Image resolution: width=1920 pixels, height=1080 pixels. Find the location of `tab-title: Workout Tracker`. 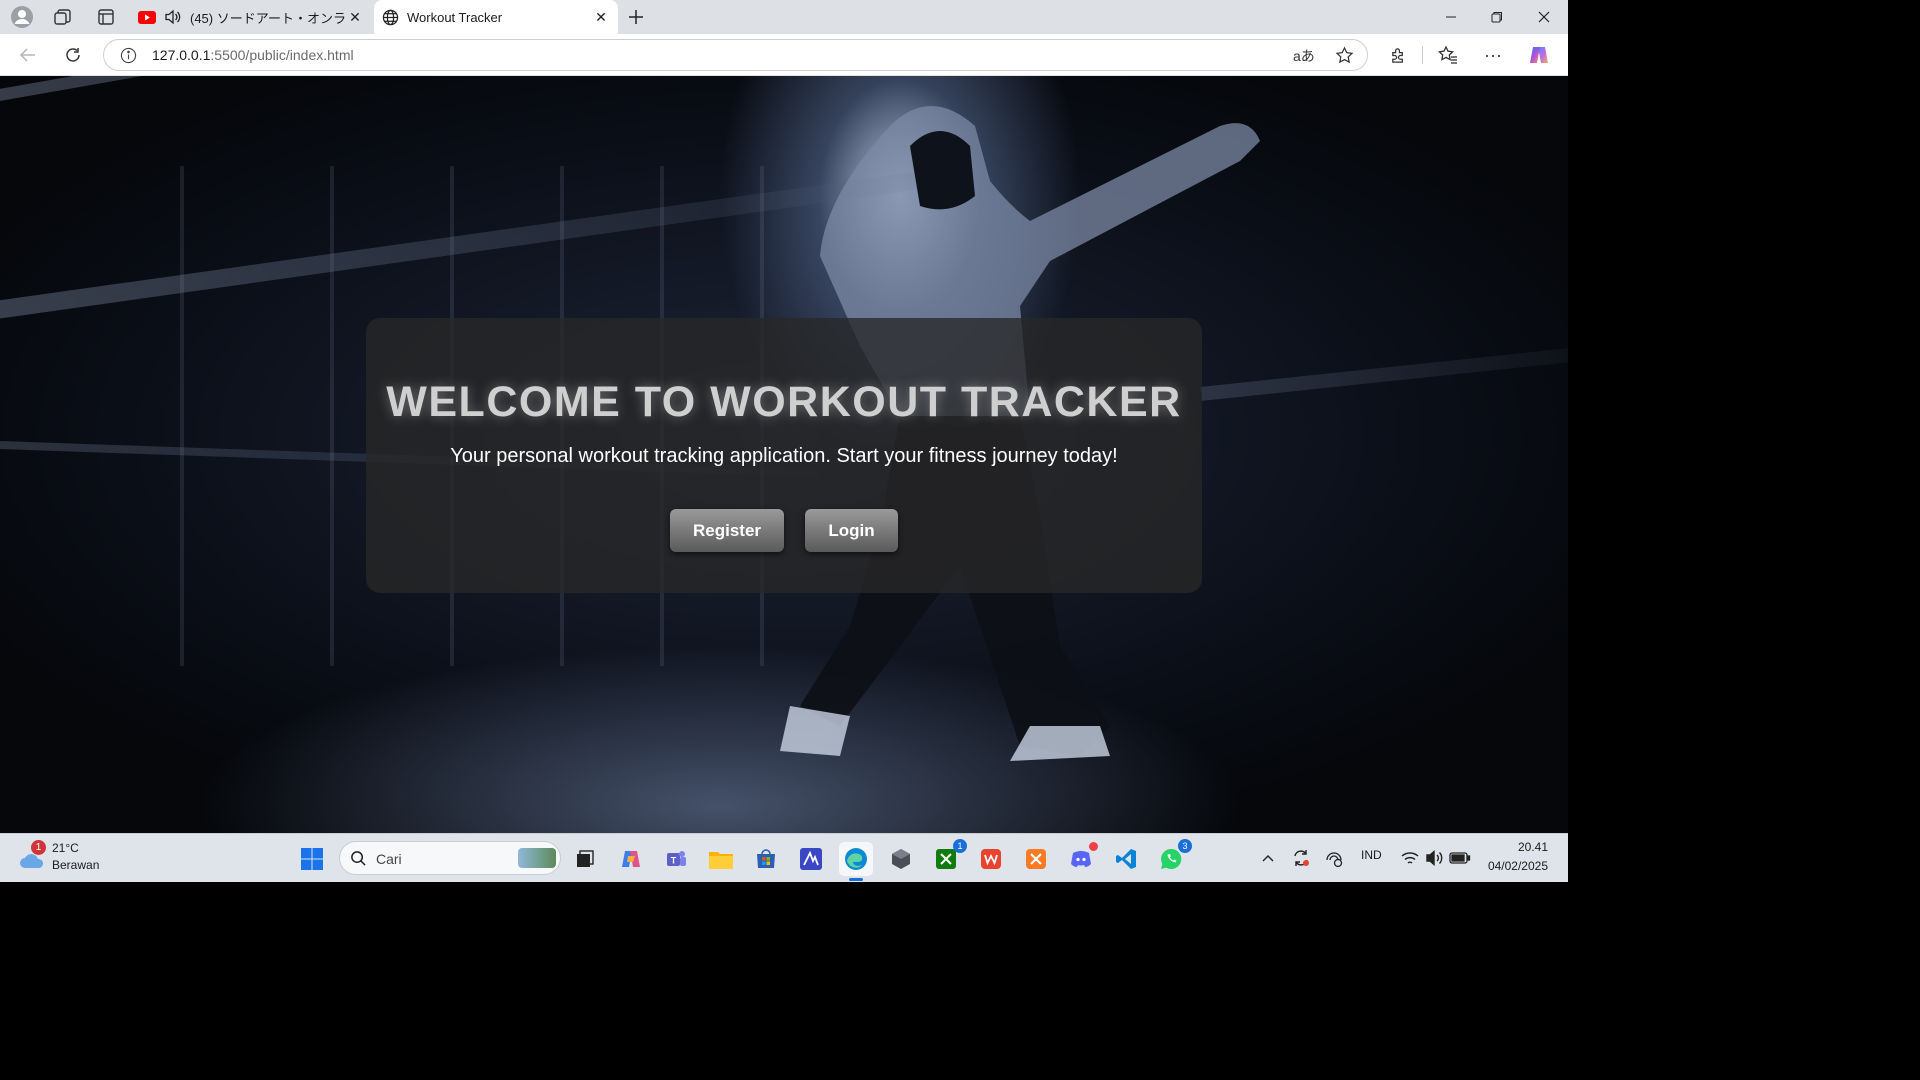

tab-title: Workout Tracker is located at coordinates (455, 17).